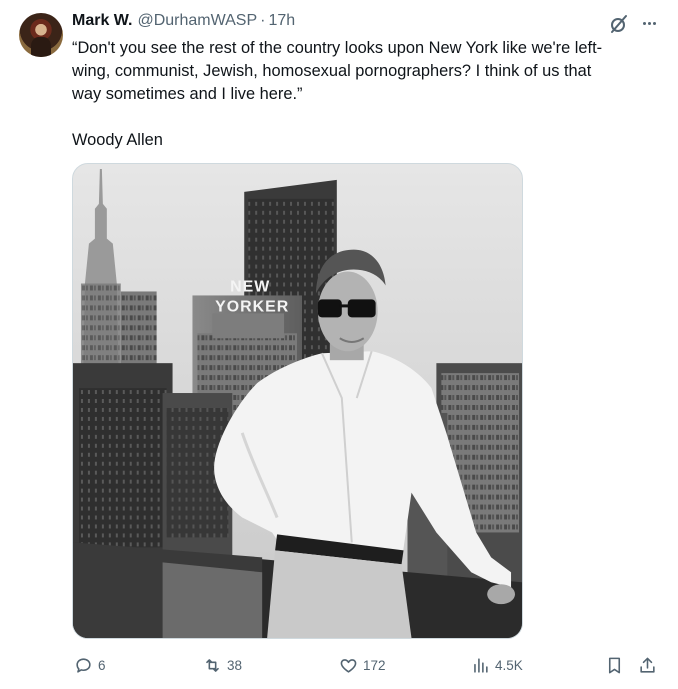 This screenshot has height=689, width=678. Describe the element at coordinates (252, 306) in the screenshot. I see `sign-yorker: YORKER` at that location.